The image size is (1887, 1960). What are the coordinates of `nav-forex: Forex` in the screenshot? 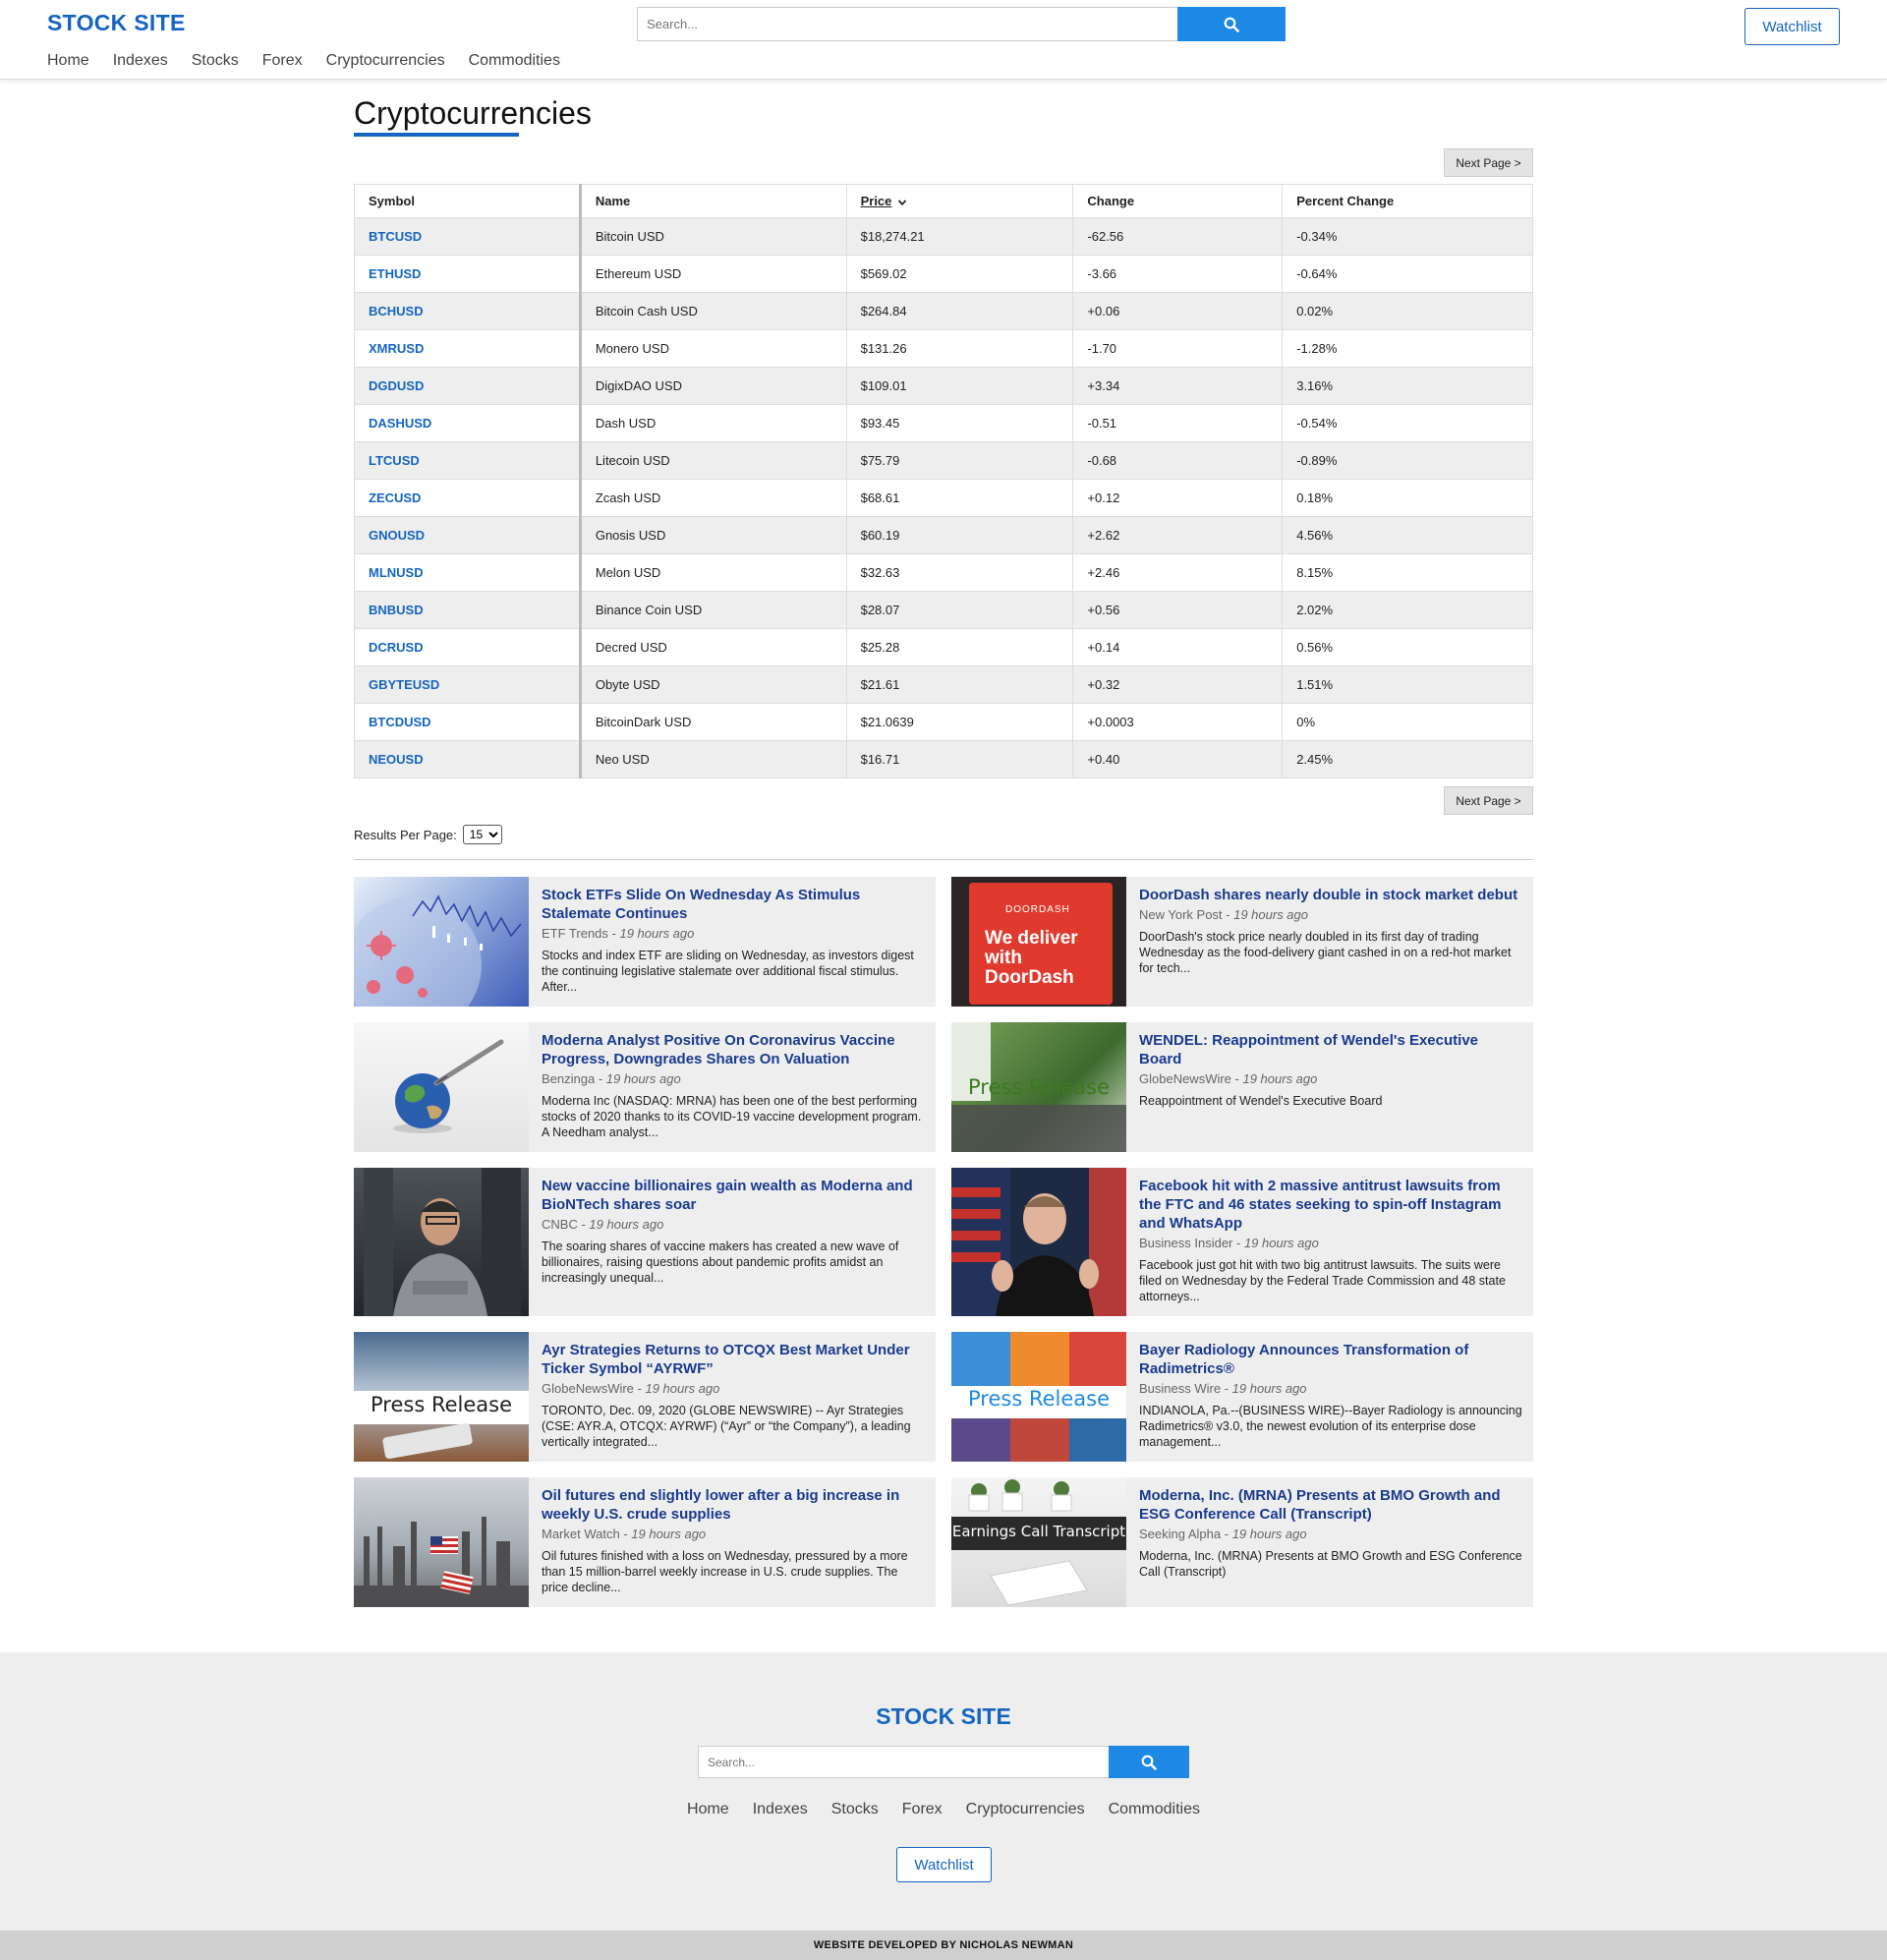 It's located at (282, 61).